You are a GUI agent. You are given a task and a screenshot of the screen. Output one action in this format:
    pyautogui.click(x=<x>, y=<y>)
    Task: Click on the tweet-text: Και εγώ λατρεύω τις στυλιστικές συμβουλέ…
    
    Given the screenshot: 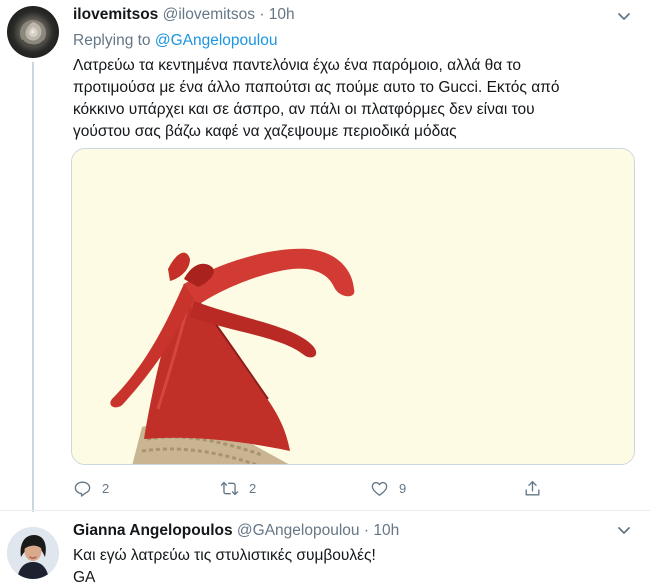 What is the action you would take?
    pyautogui.click(x=323, y=566)
    